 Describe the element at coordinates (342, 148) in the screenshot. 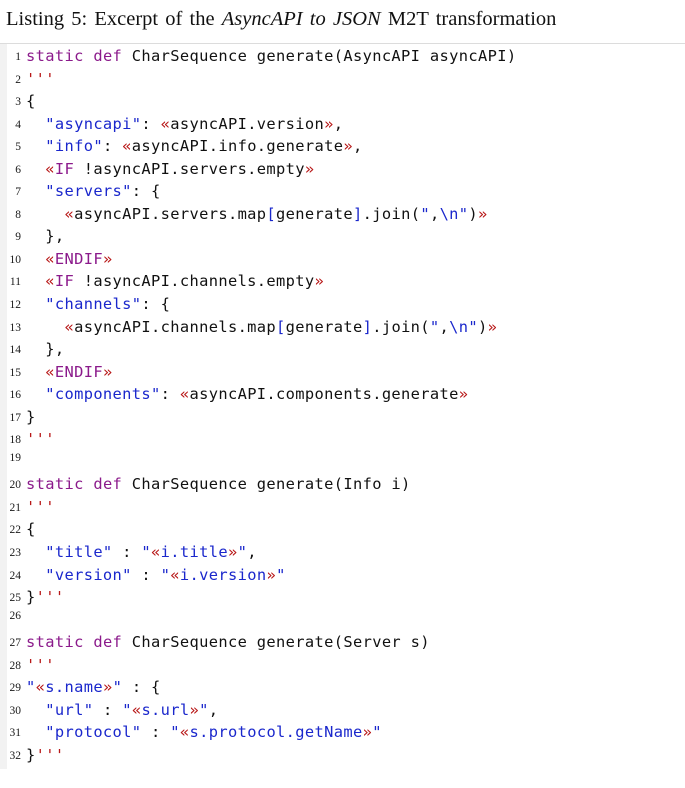

I see `code-line: 5 "info": «asyncAPI.info.generate»,` at that location.